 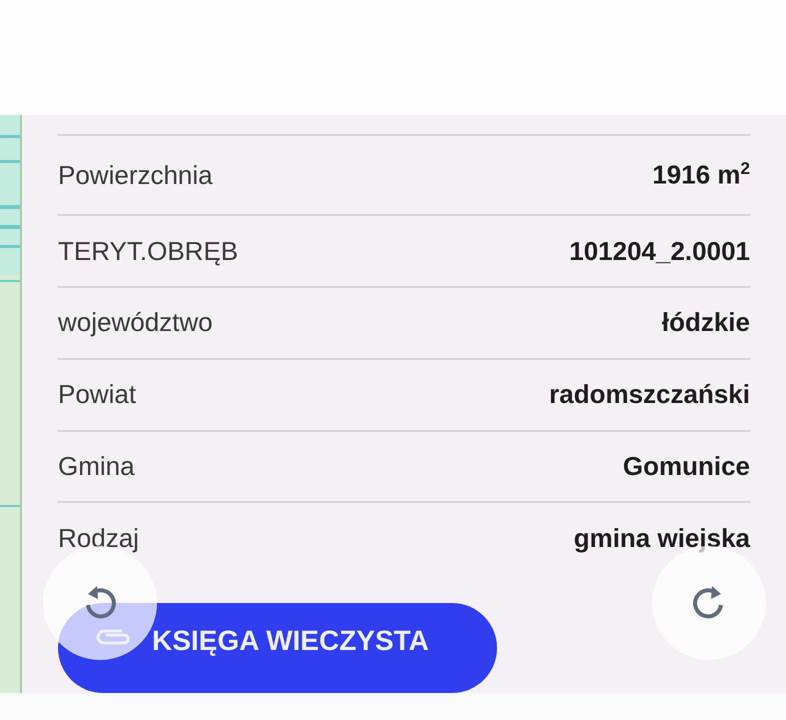 I want to click on field-label: Gmina, so click(x=96, y=466).